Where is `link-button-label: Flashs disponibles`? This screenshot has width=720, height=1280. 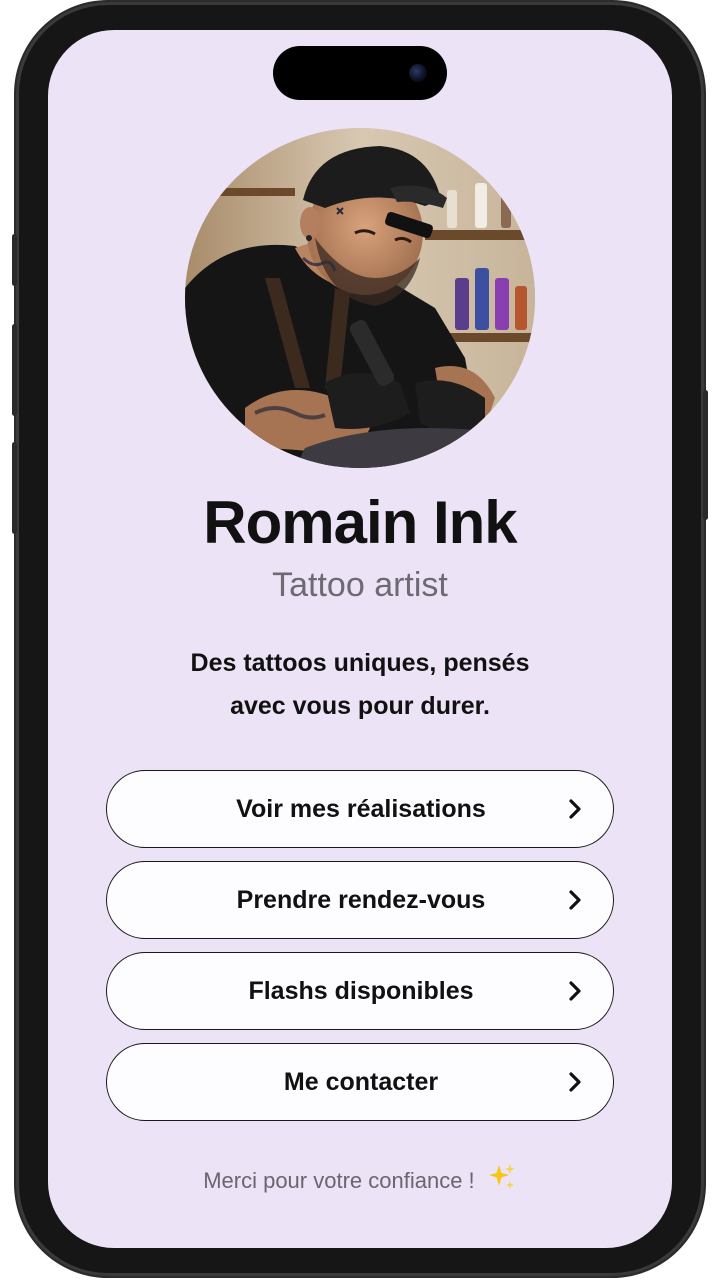 link-button-label: Flashs disponibles is located at coordinates (361, 991).